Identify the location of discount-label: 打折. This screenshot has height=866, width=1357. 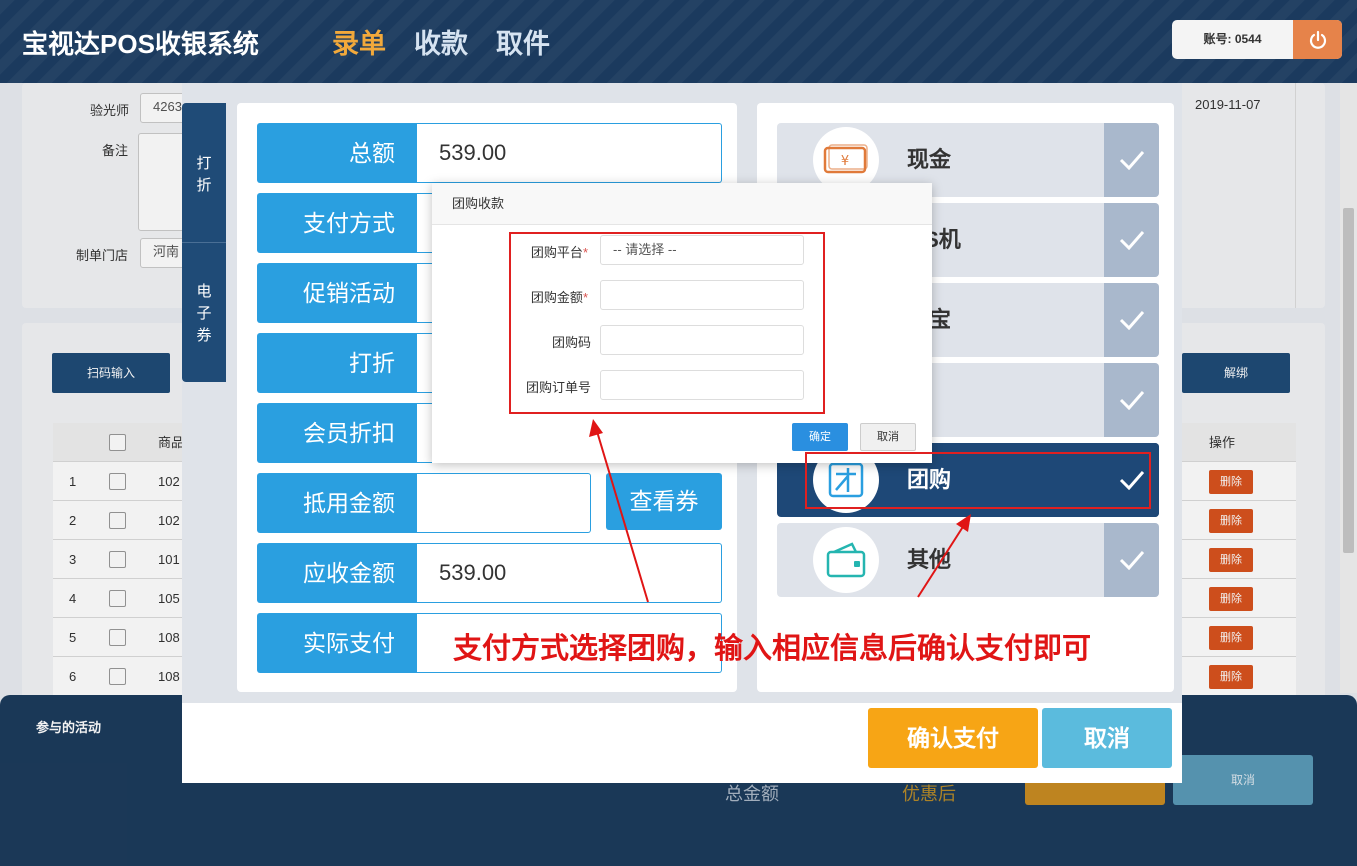
(337, 363).